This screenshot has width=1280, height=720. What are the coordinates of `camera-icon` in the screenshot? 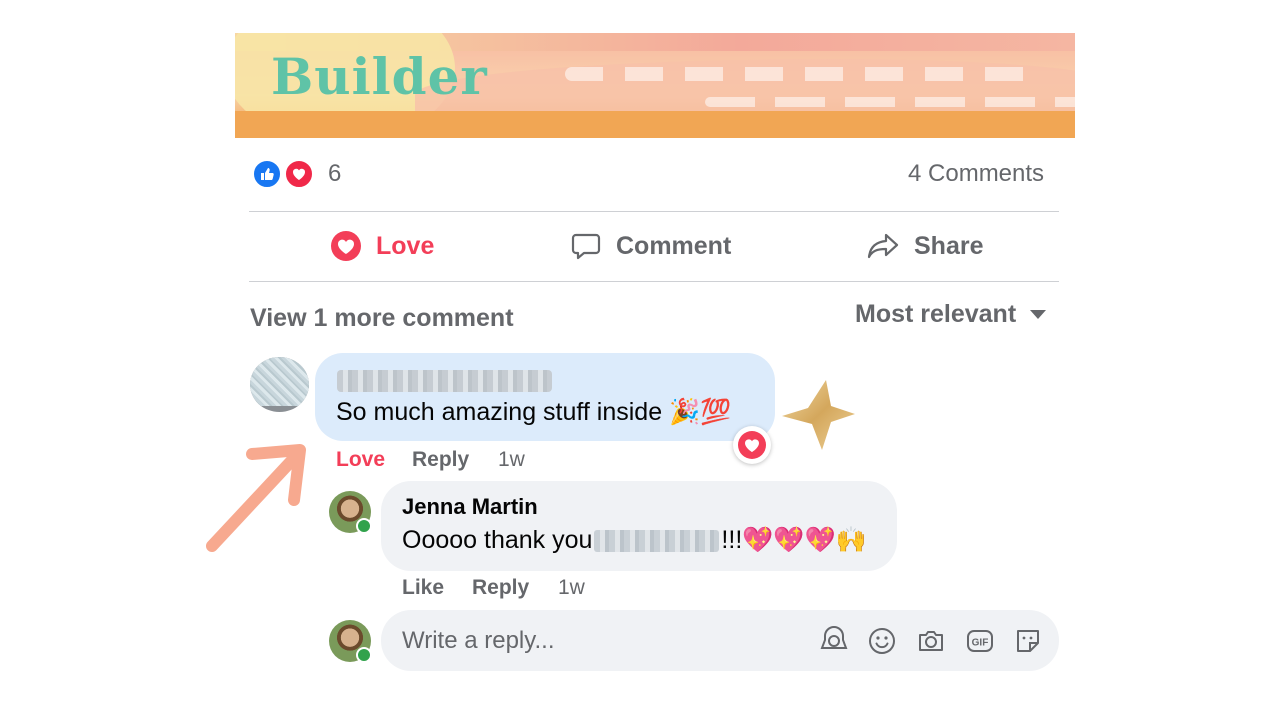 It's located at (931, 641).